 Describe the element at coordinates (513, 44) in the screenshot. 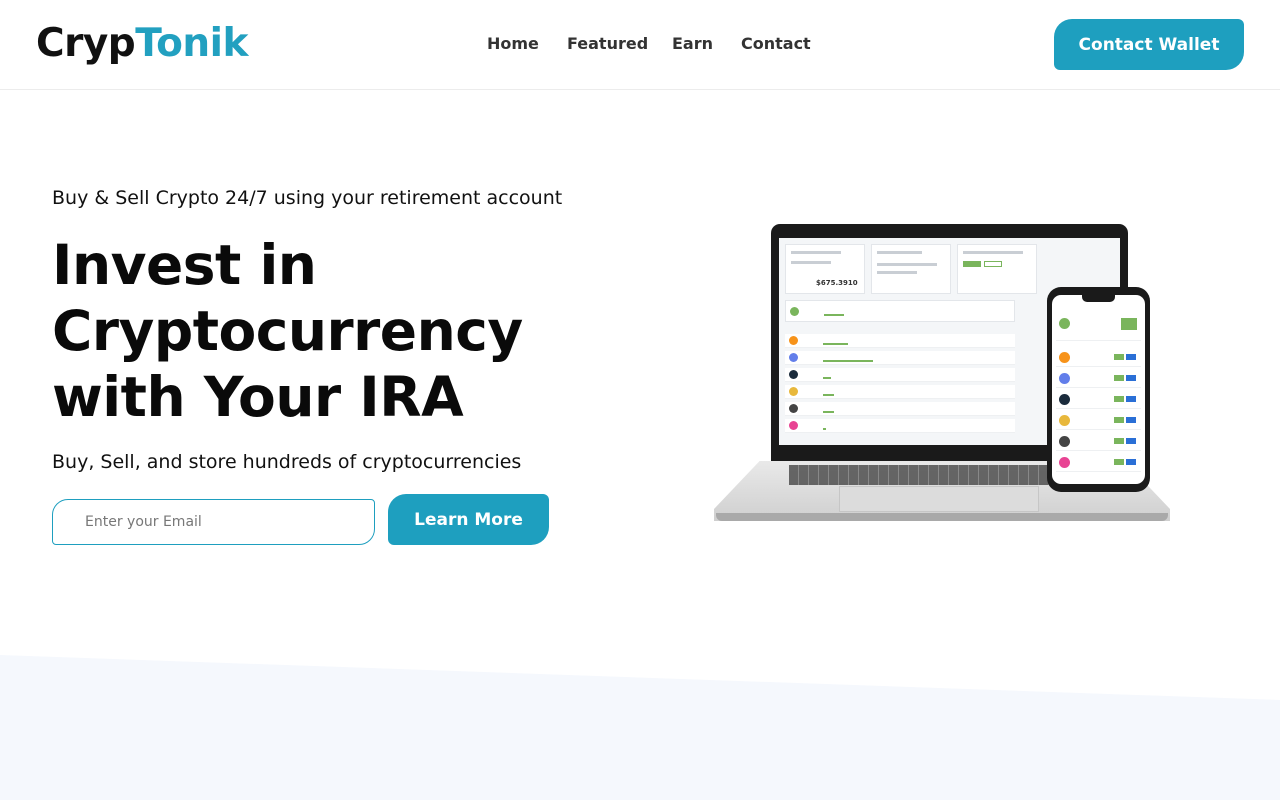

I see `nav-home: Home` at that location.